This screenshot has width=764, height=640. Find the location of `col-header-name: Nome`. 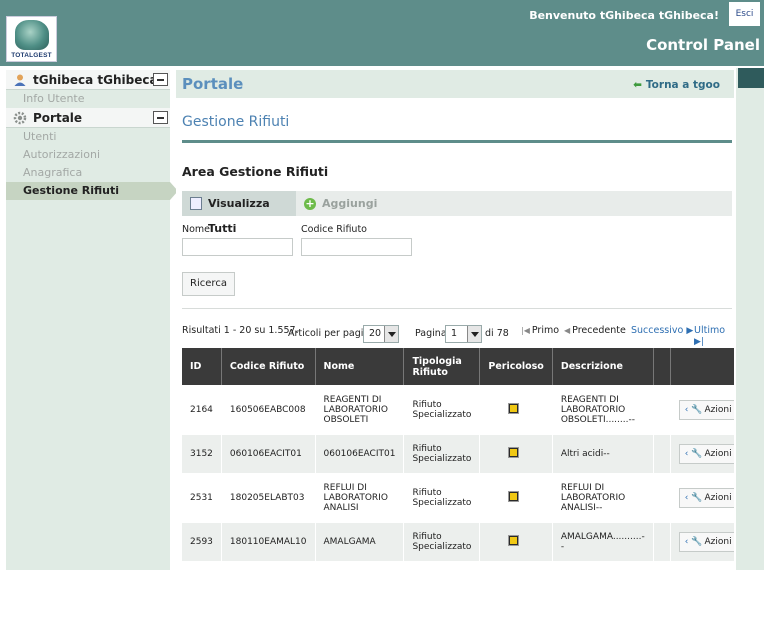

col-header-name: Nome is located at coordinates (360, 366).